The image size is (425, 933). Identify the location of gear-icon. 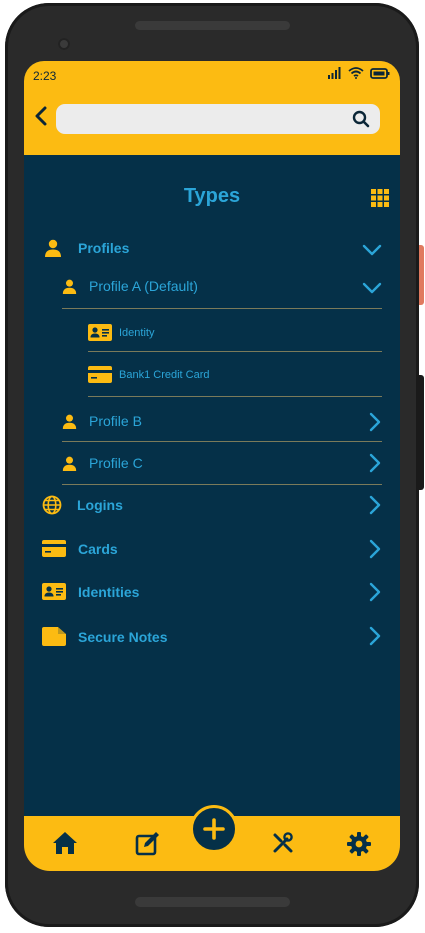
(359, 844).